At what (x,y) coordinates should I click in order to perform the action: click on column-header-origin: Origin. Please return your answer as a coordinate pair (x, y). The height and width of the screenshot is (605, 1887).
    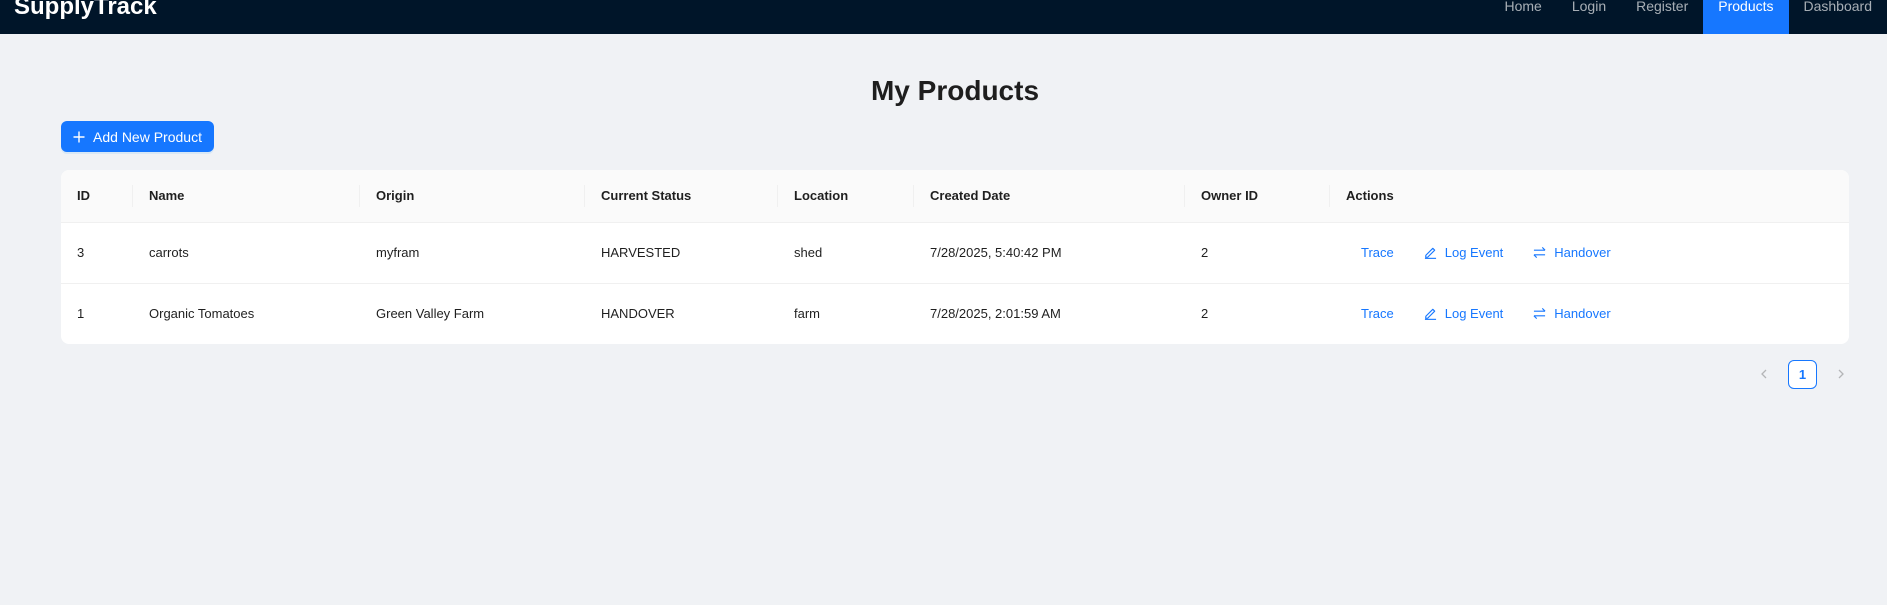
    Looking at the image, I should click on (472, 196).